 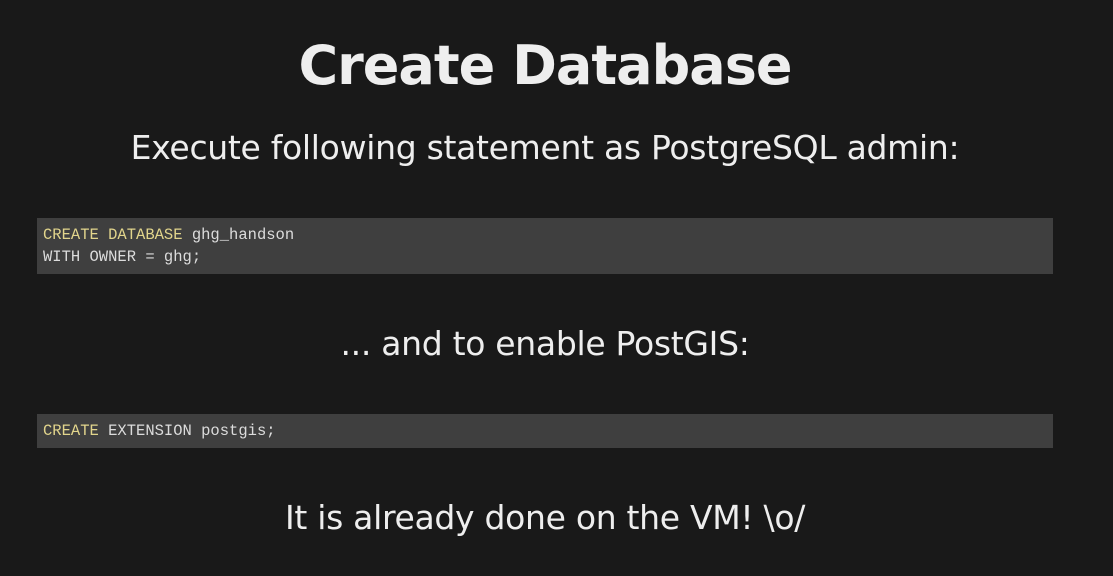 I want to click on code-text: ghg_handson, so click(x=238, y=235).